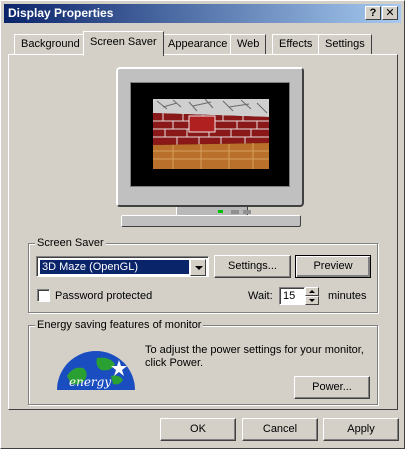 This screenshot has width=405, height=449. Describe the element at coordinates (292, 296) in the screenshot. I see `wait-minutes-input: 15` at that location.